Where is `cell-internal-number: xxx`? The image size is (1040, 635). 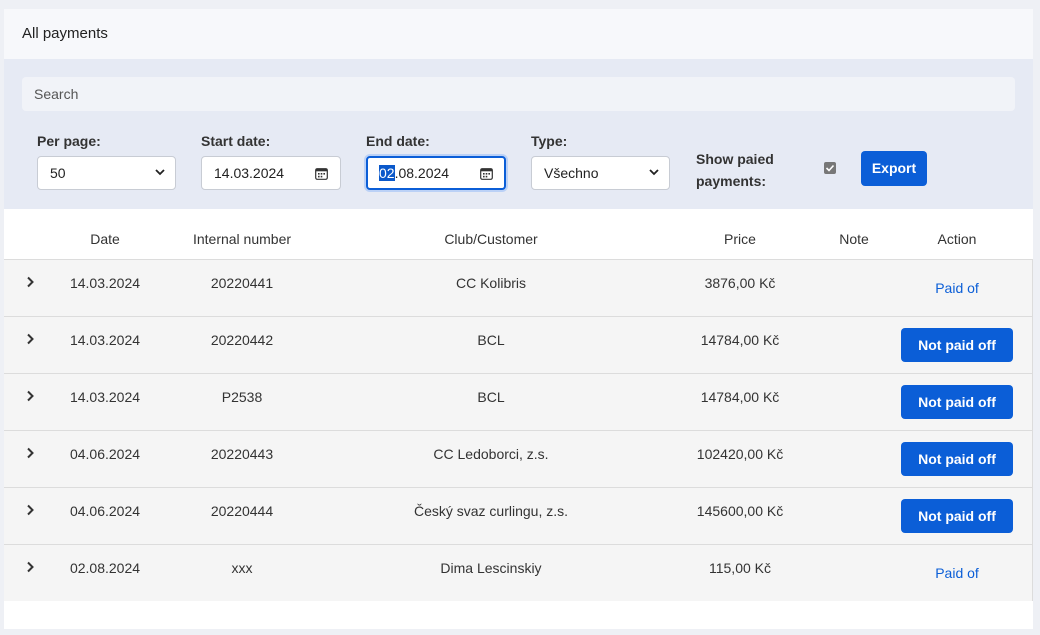
cell-internal-number: xxx is located at coordinates (242, 568).